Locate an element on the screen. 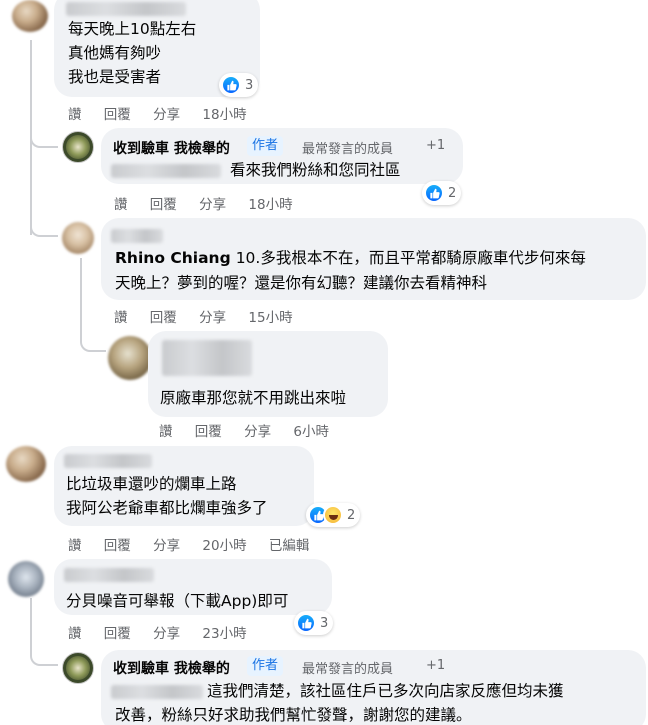 This screenshot has width=648, height=725. comment-actions: 讚 回覆 分享 23小時 is located at coordinates (166, 632).